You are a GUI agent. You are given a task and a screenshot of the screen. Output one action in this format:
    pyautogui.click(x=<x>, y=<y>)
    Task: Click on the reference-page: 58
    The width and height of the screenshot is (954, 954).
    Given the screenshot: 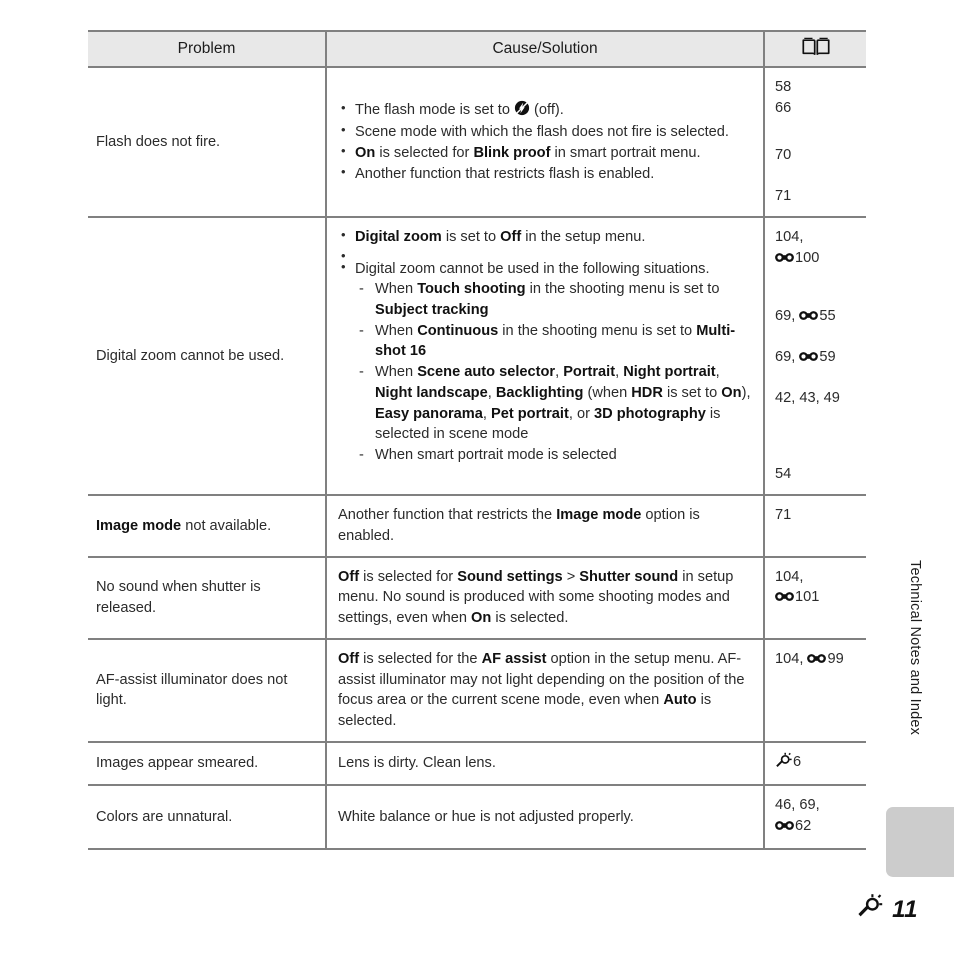 What is the action you would take?
    pyautogui.click(x=783, y=87)
    